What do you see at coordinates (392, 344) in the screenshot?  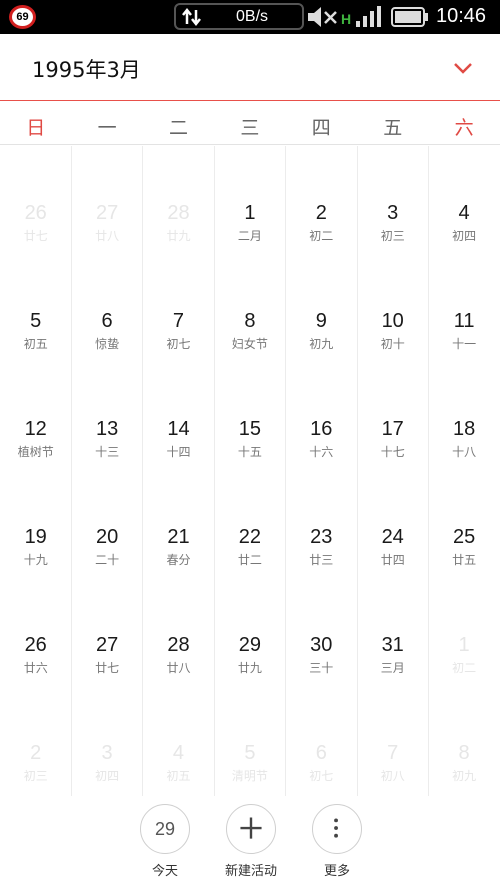 I see `lunar-date: 初十` at bounding box center [392, 344].